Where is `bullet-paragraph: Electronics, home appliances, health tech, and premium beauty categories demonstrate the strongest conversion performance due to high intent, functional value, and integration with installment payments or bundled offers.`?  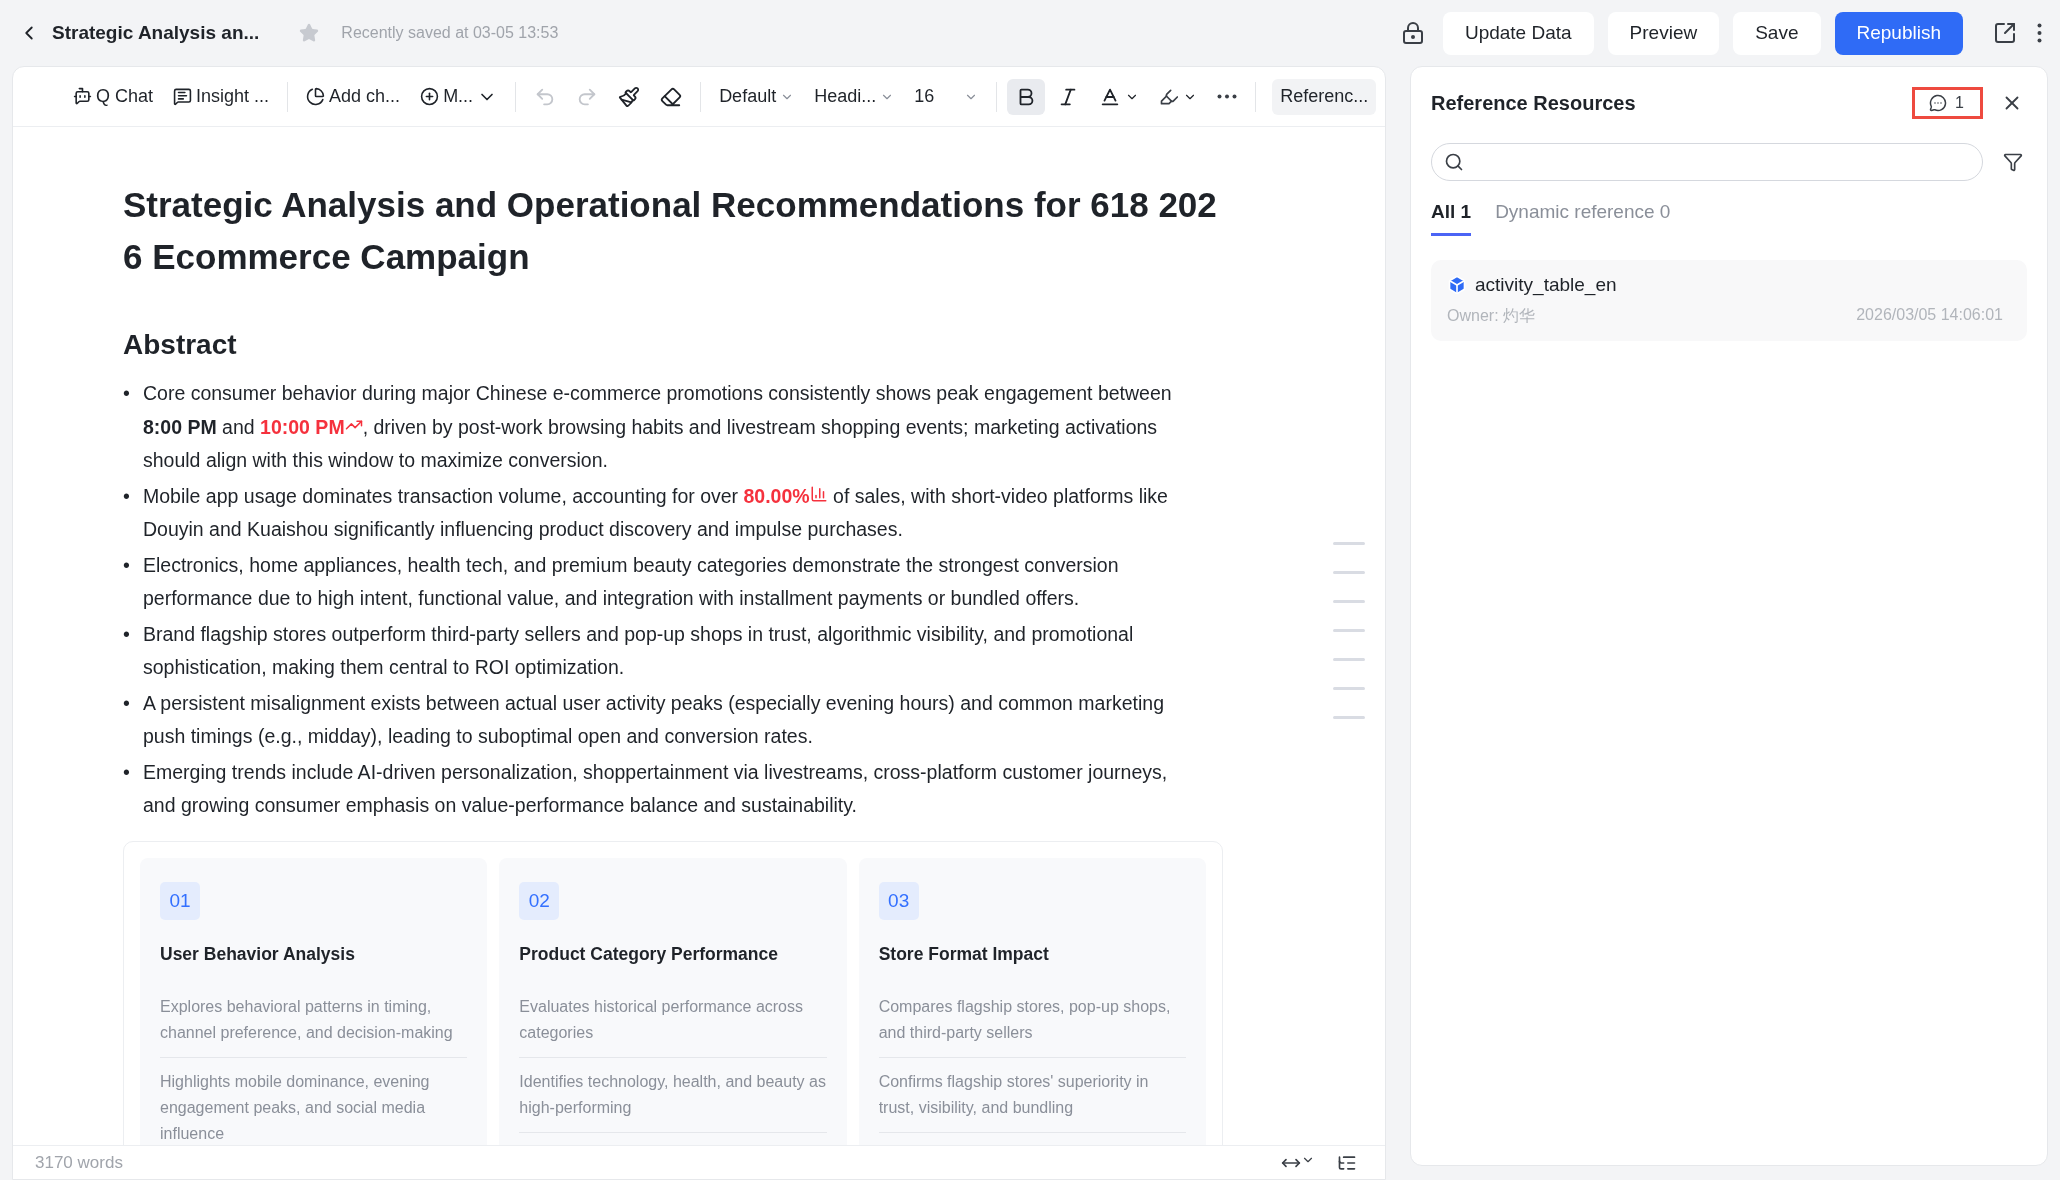
bullet-paragraph: Electronics, home appliances, health tech, and premium beauty categories demonstrate the strongest conversion performance due to high intent, functional value, and integration with installment payments or bundled offers. is located at coordinates (631, 581).